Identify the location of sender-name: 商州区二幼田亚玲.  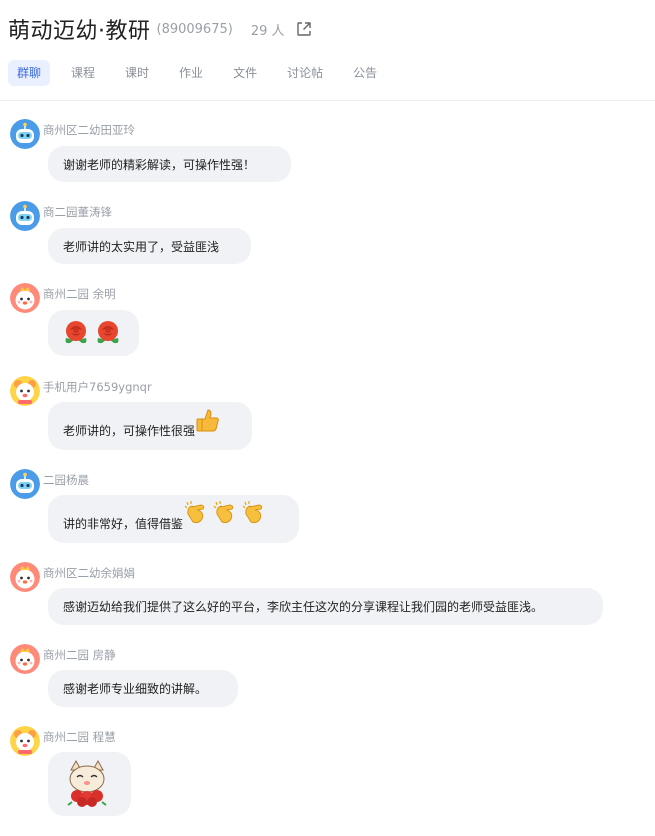
(89, 130).